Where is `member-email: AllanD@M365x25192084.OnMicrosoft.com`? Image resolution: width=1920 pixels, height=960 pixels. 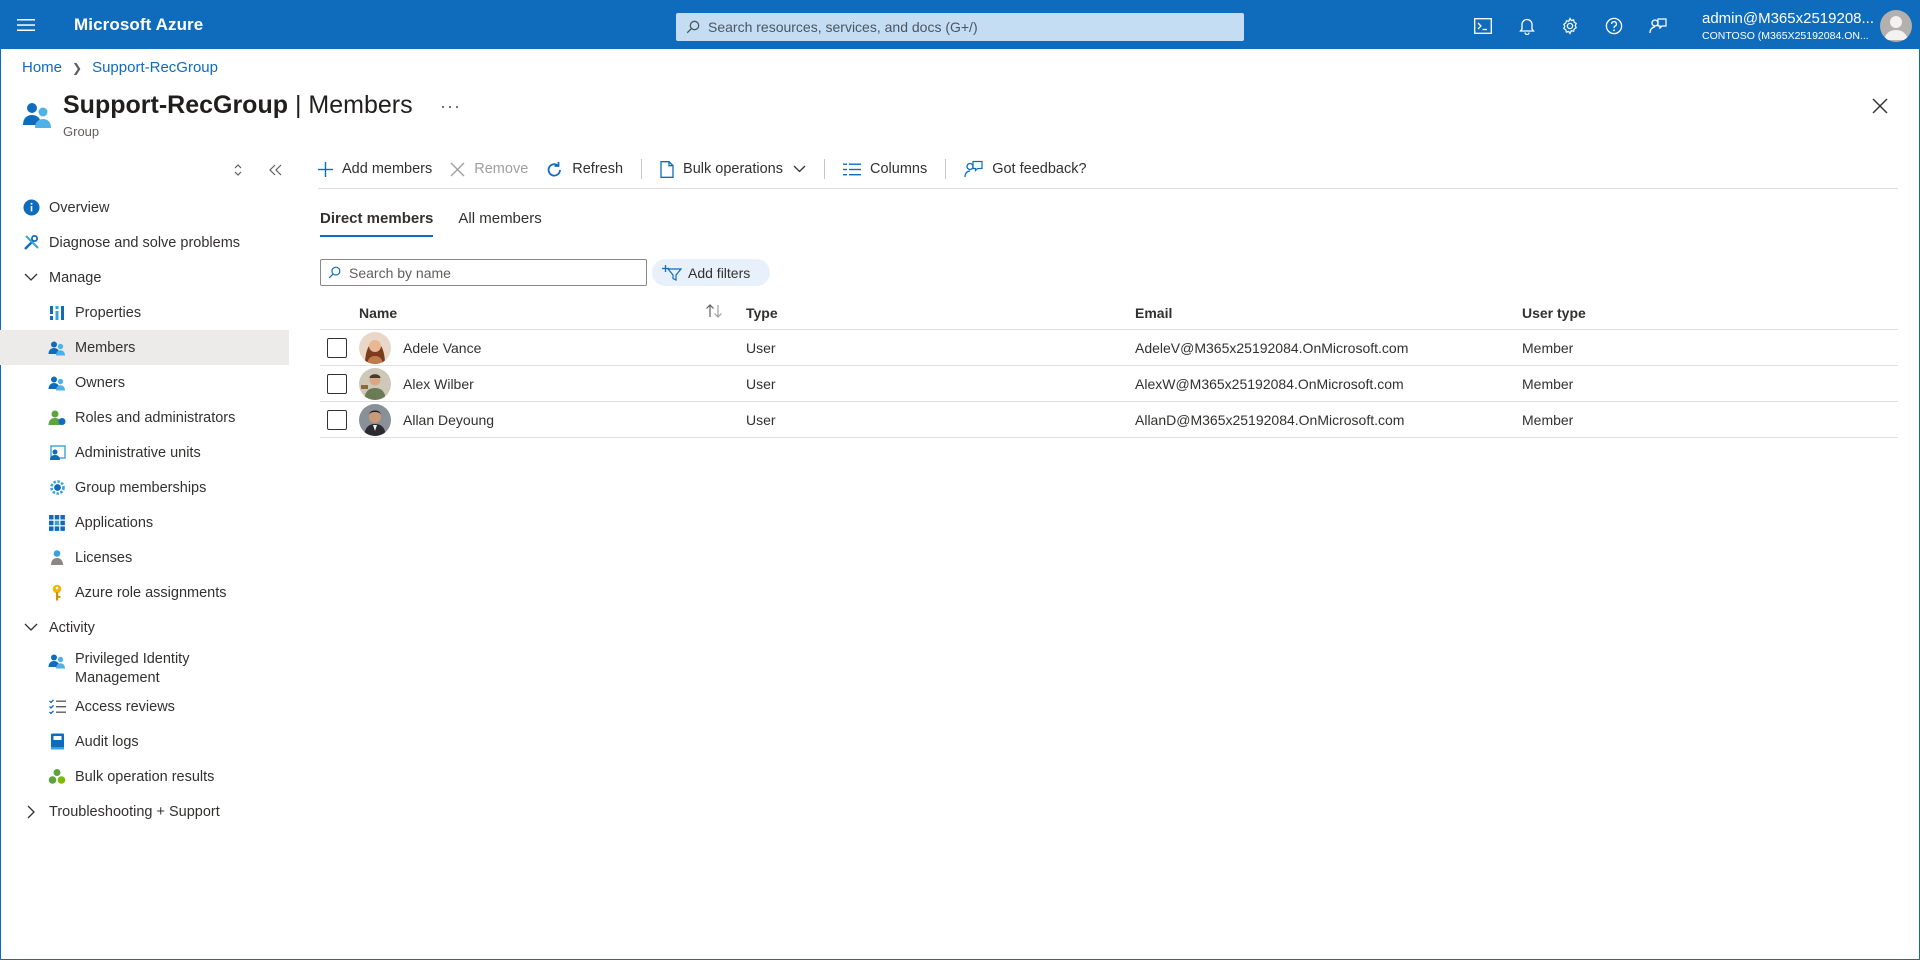 member-email: AllanD@M365x25192084.OnMicrosoft.com is located at coordinates (1270, 419).